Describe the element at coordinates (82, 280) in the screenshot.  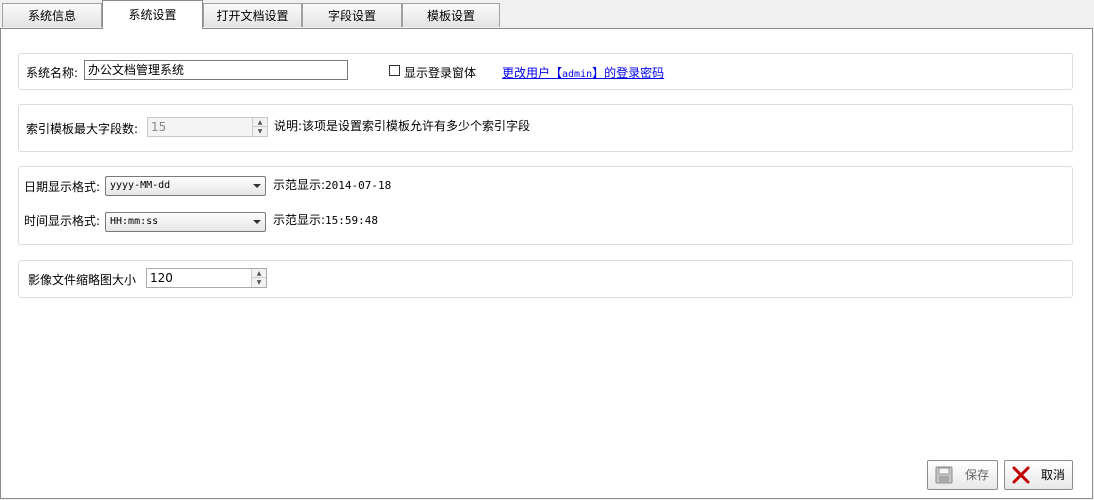
I see `thumbnail-label: 影像文件缩略图大小` at that location.